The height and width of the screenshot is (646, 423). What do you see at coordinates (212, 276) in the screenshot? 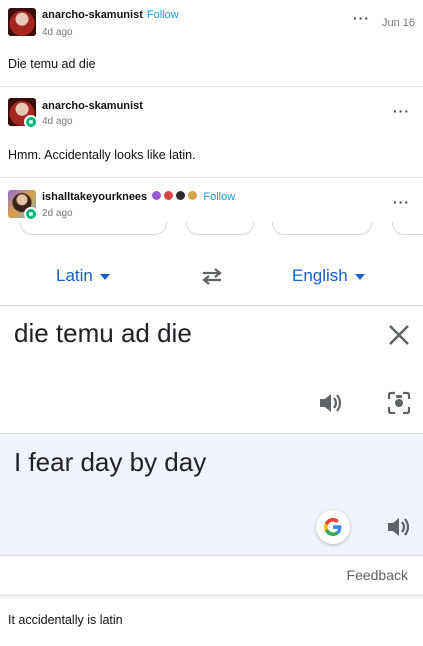
I see `swap-arrows-icon` at bounding box center [212, 276].